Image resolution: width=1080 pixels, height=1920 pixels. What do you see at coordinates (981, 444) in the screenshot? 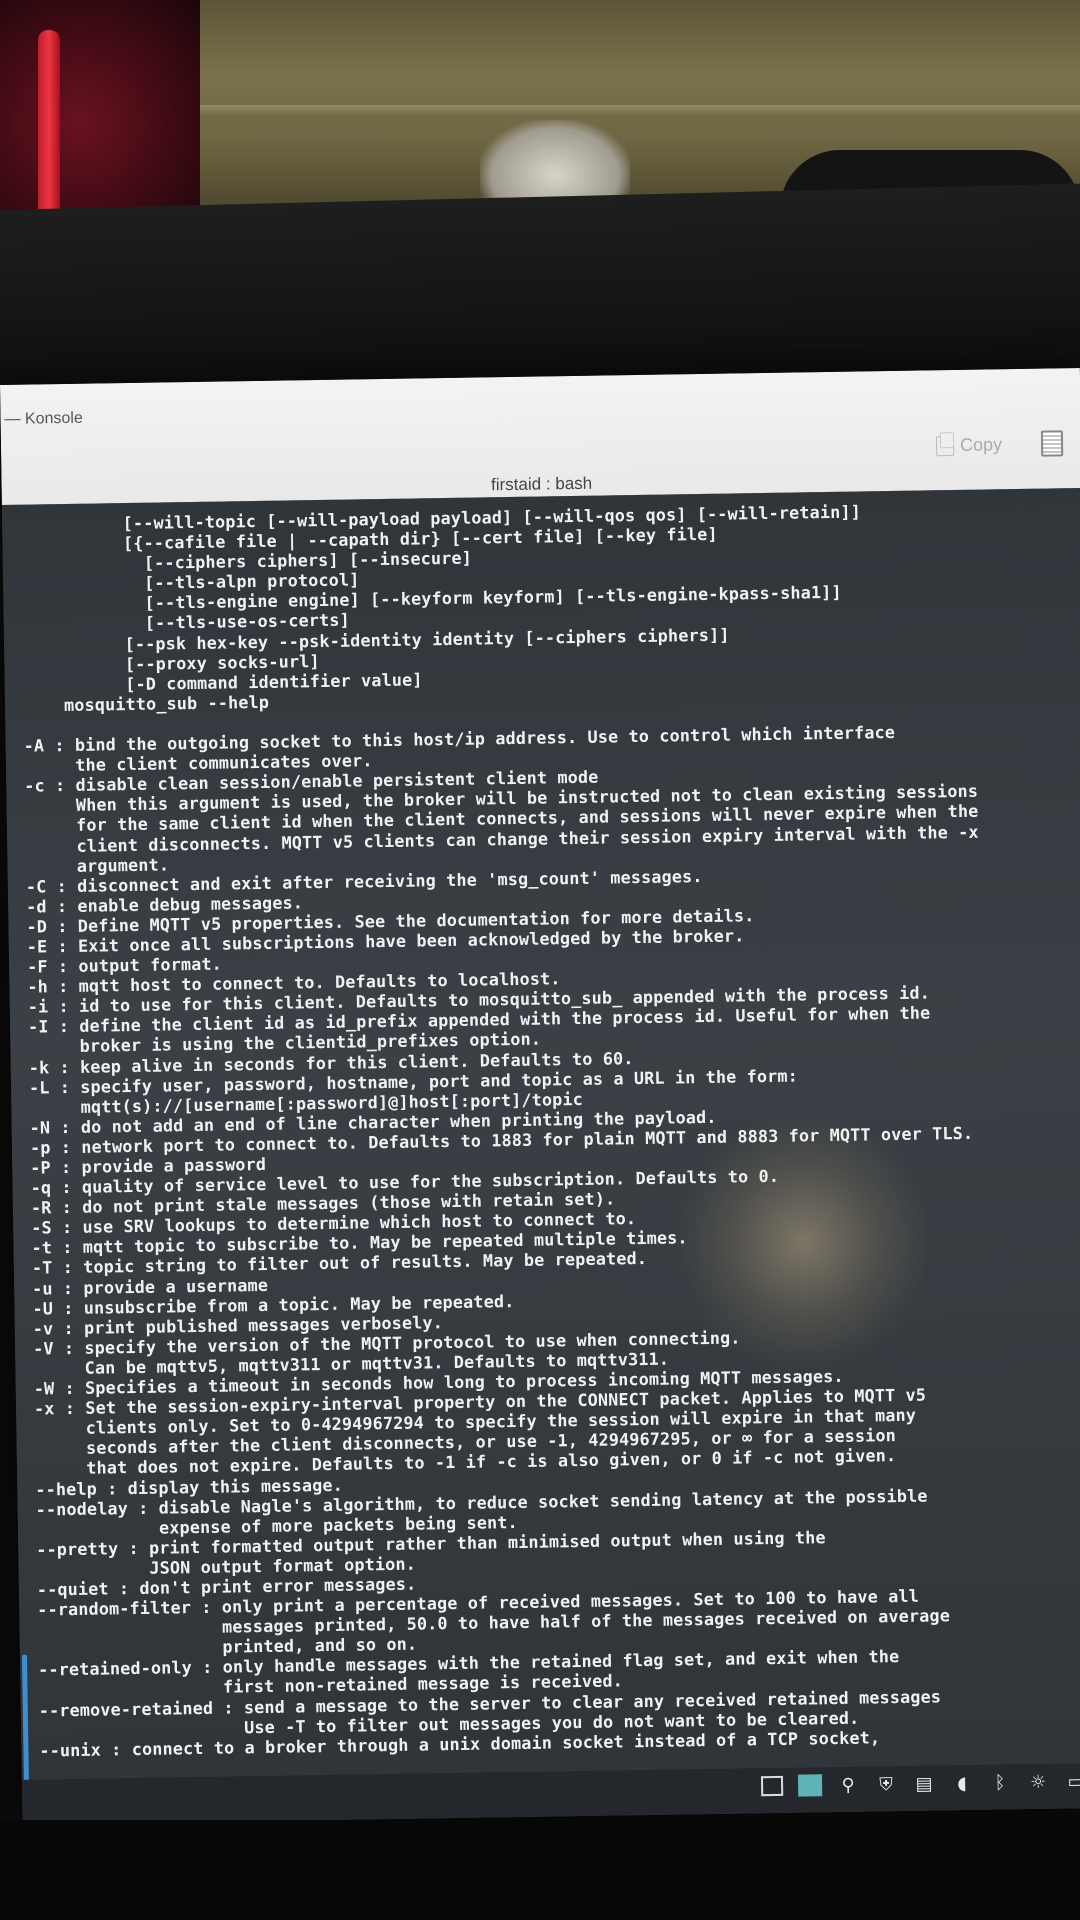
I see `copy-button-label: Copy` at bounding box center [981, 444].